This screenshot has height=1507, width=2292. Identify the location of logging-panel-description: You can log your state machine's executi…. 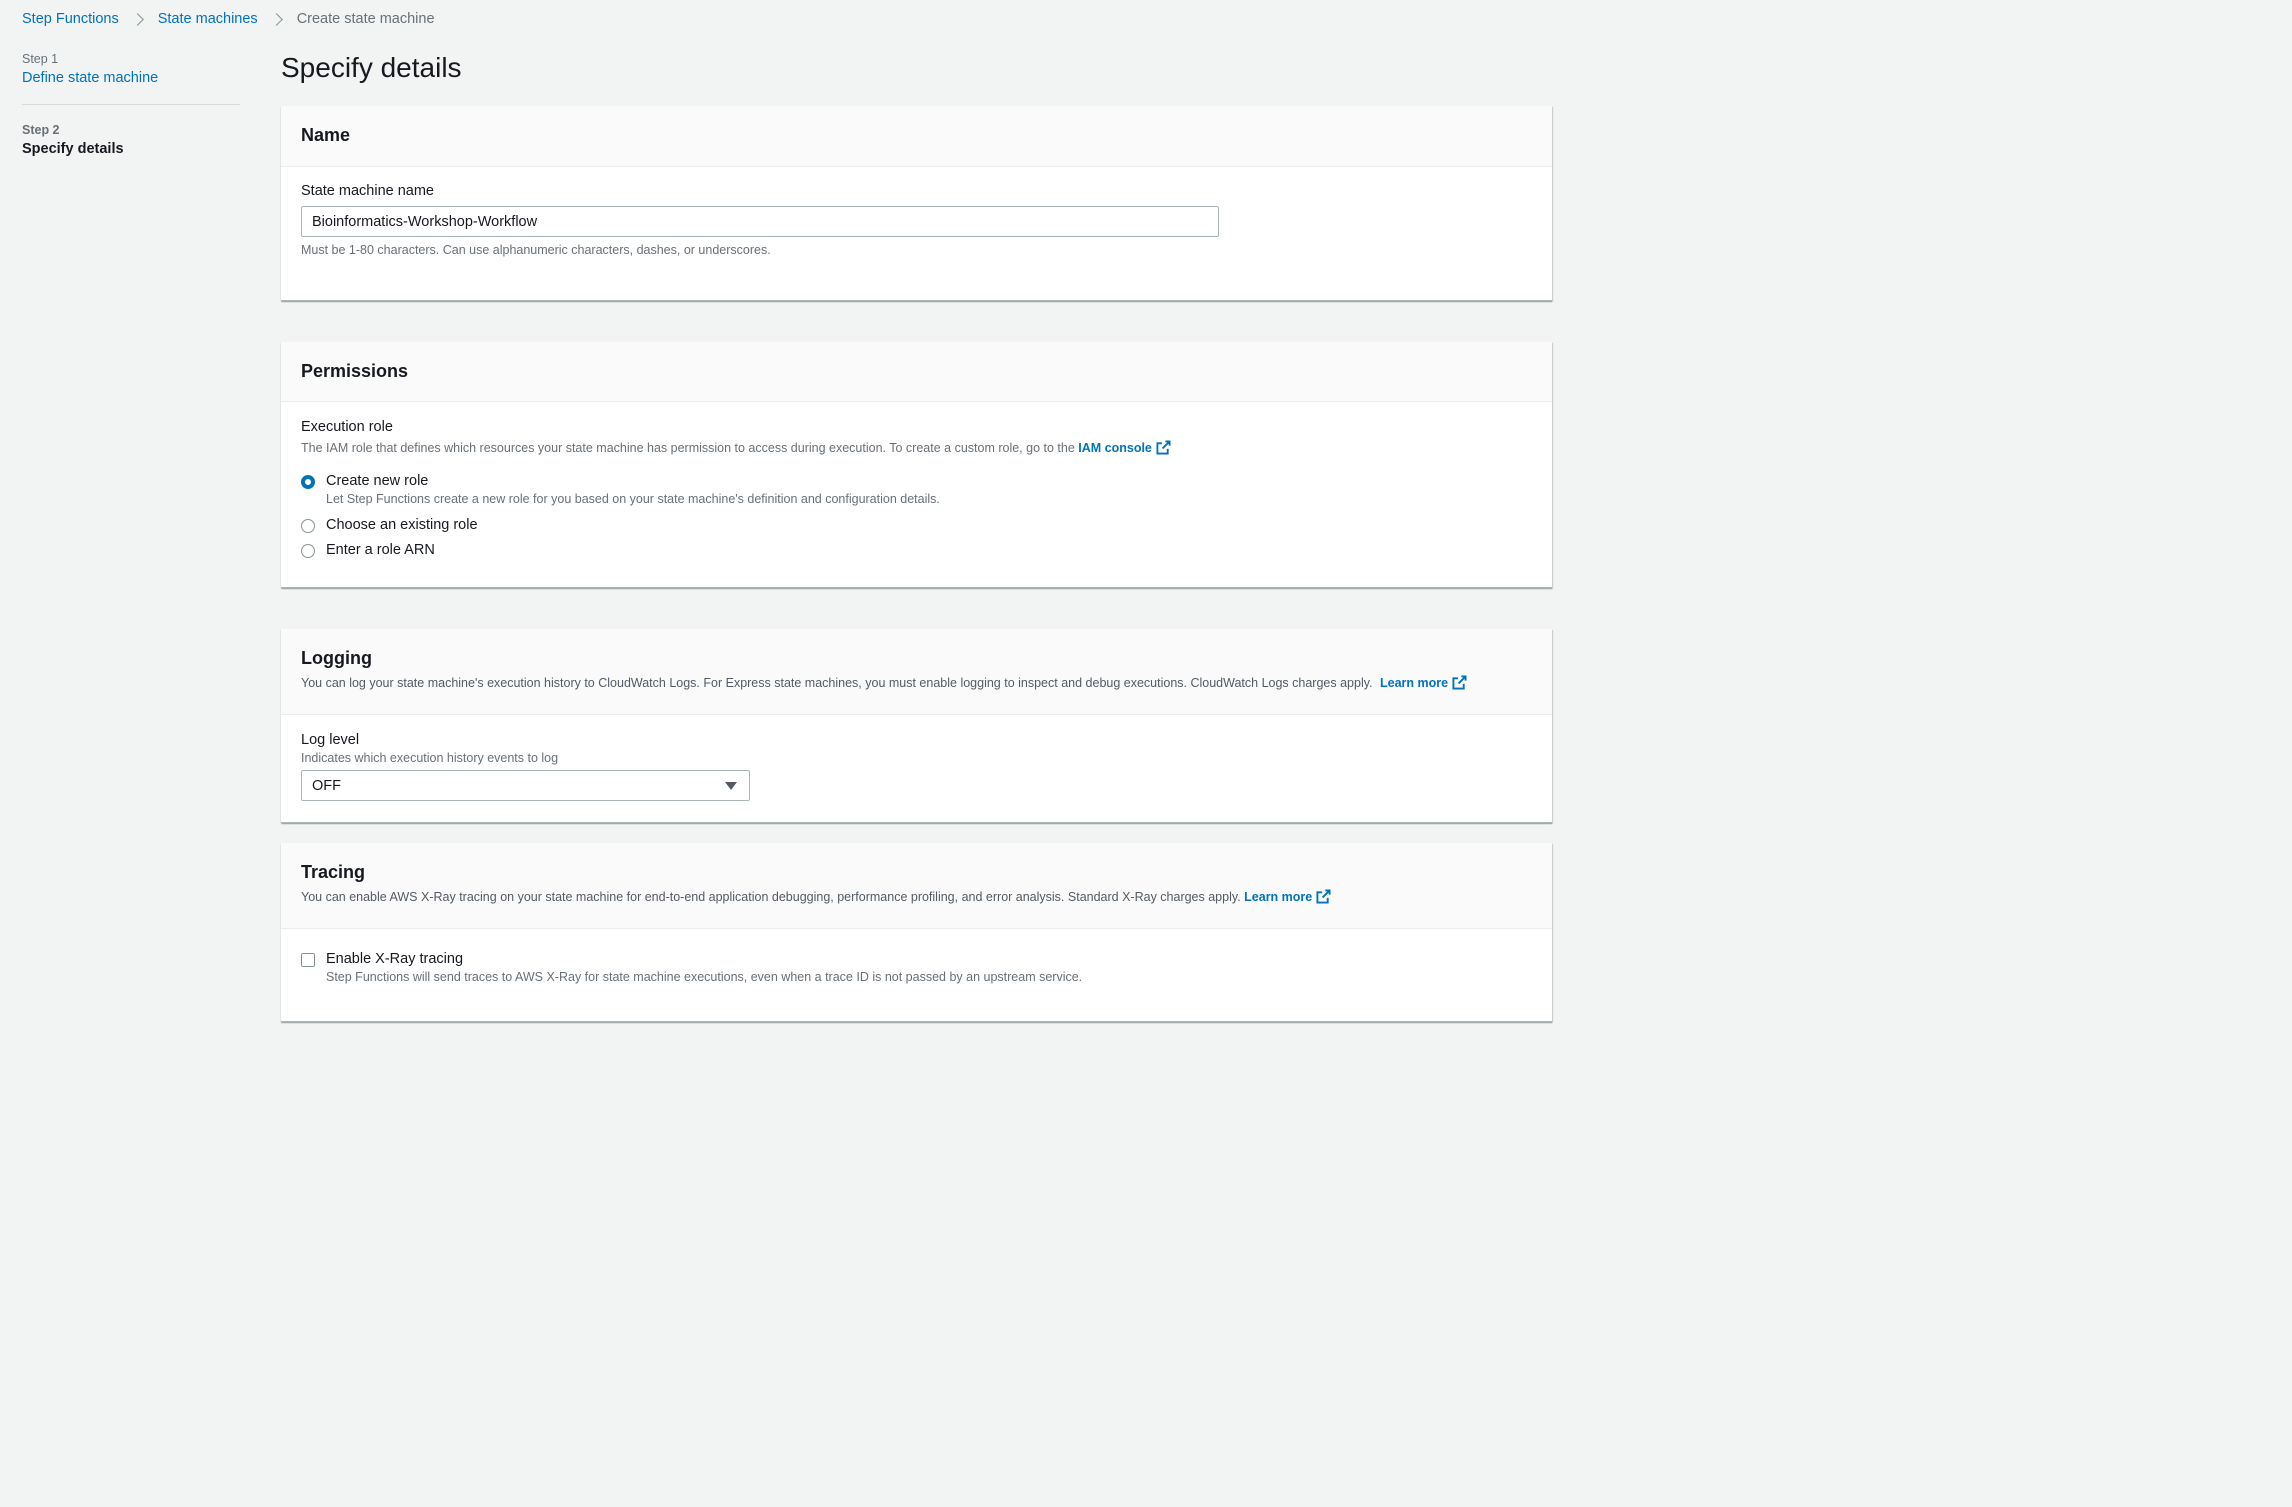
(916, 682).